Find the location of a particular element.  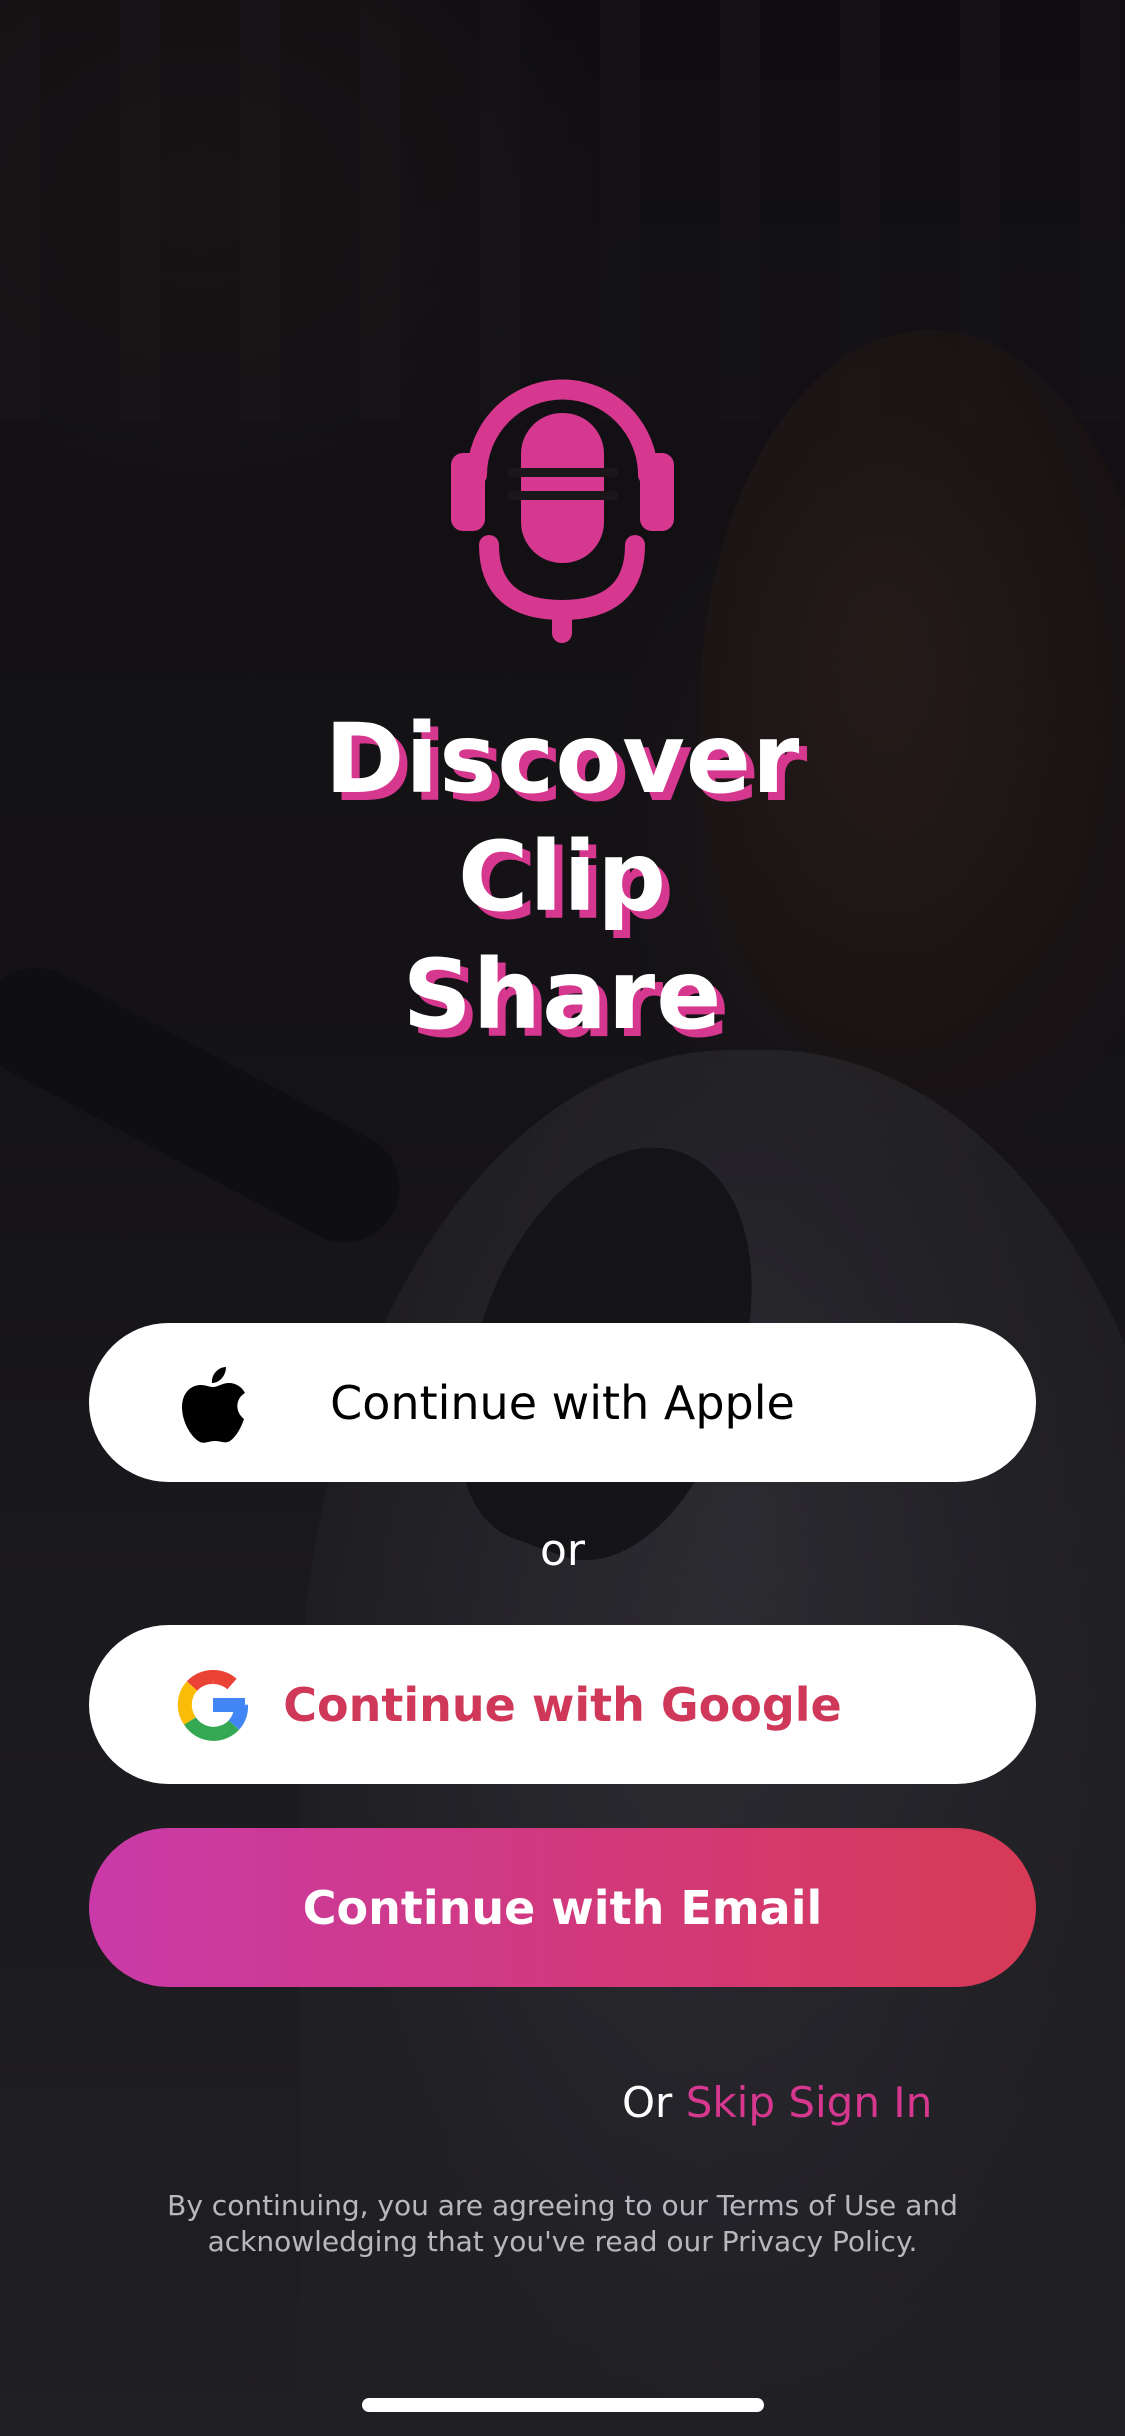

tagline-line-1: Discover is located at coordinates (562, 759).